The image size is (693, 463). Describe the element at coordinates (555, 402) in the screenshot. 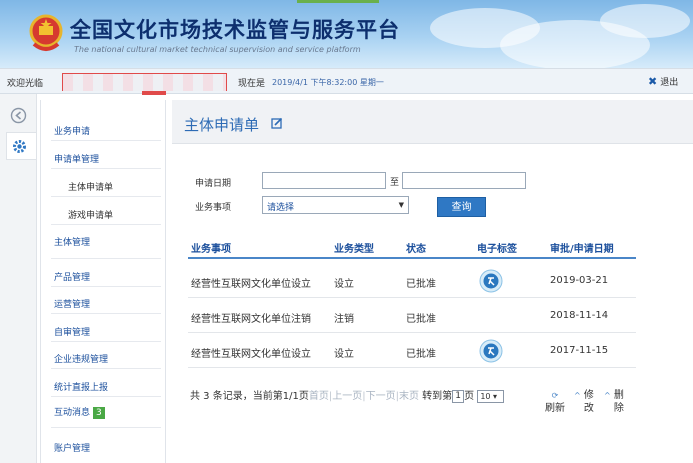

I see `refresh-button: ⟳ 刷新` at that location.